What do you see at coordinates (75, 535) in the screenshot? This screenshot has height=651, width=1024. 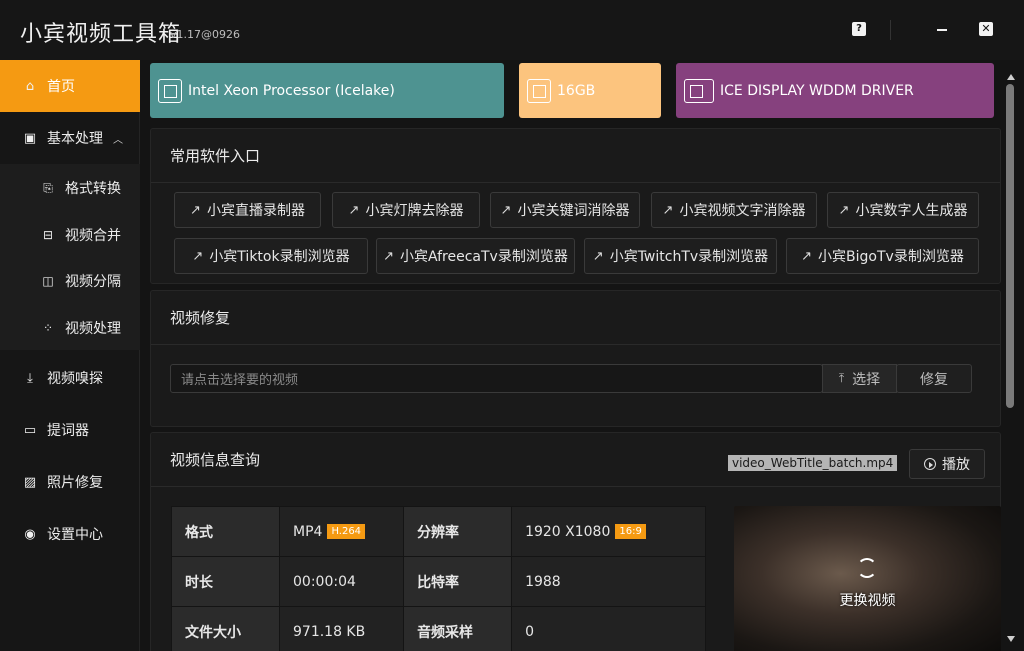 I see `sidebar-item-label: 设置中心` at bounding box center [75, 535].